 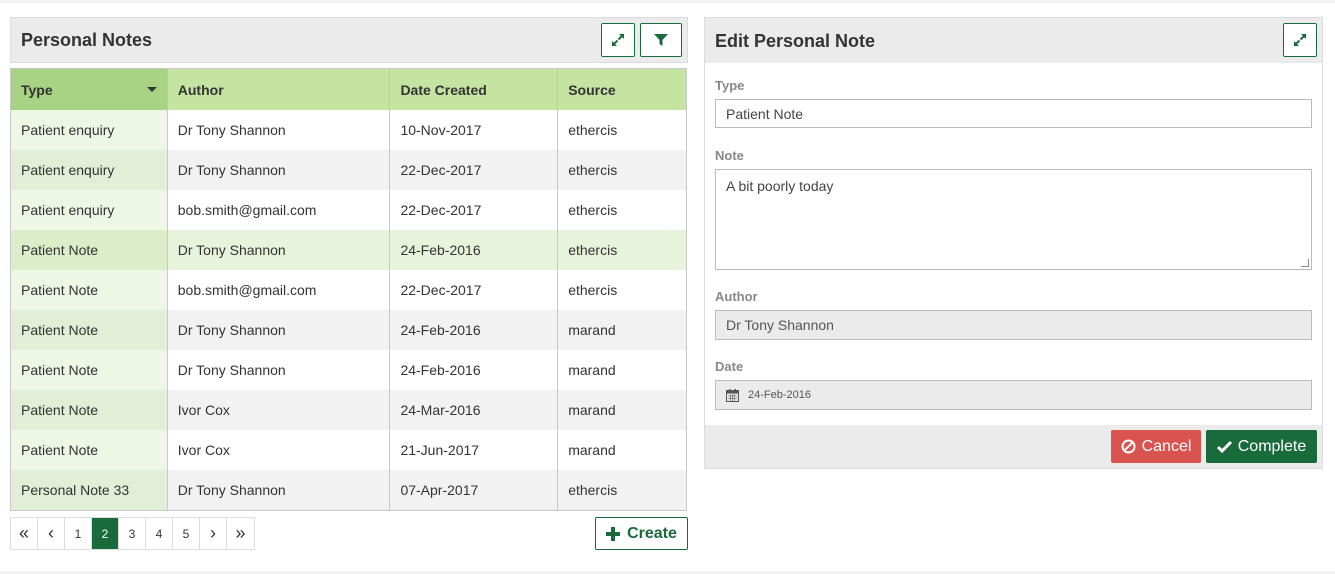 I want to click on cell-date-created: 07-Apr-2017, so click(x=474, y=490).